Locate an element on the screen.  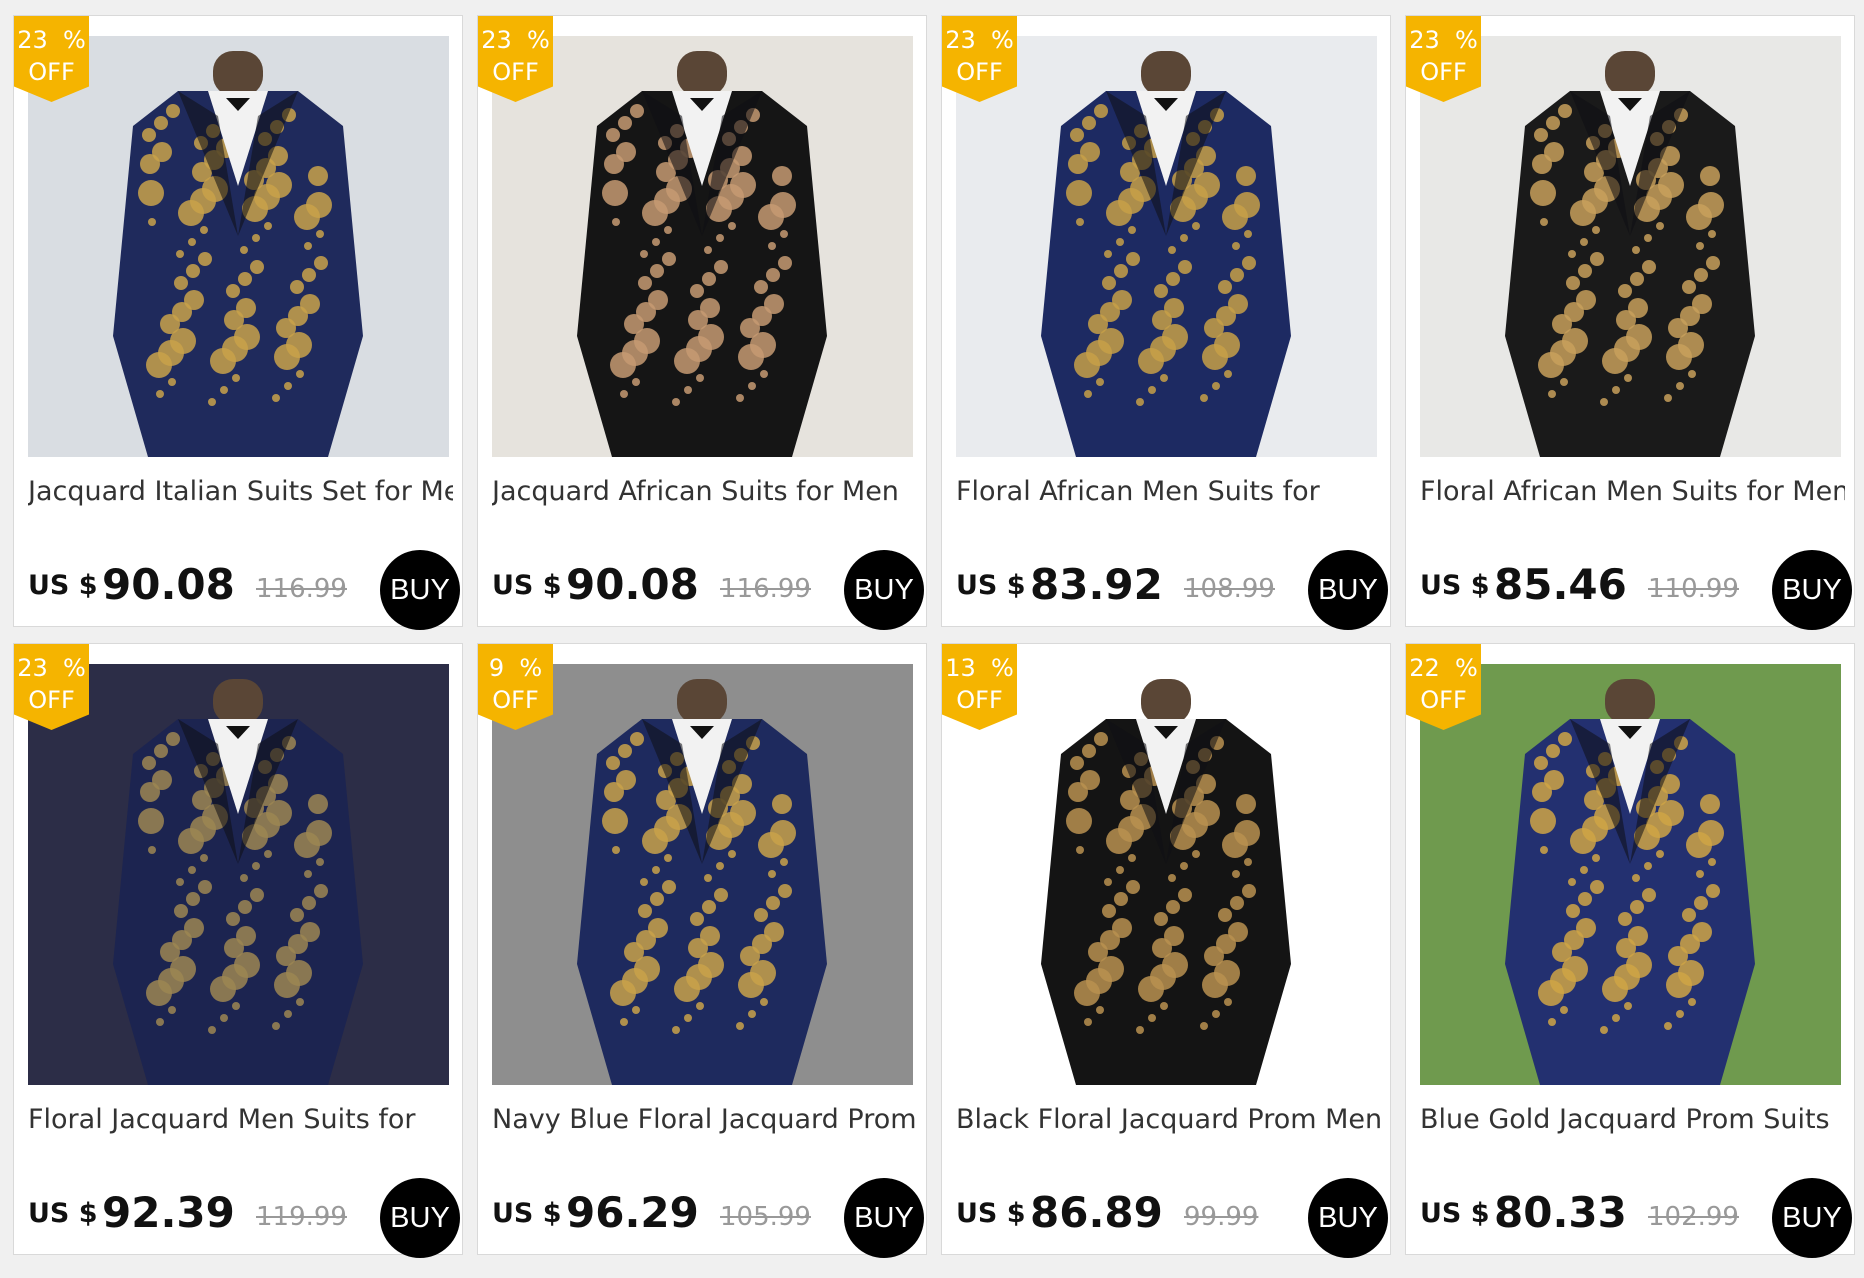
product-title: Floral African Men Suits for Men is located at coordinates (1632, 491).